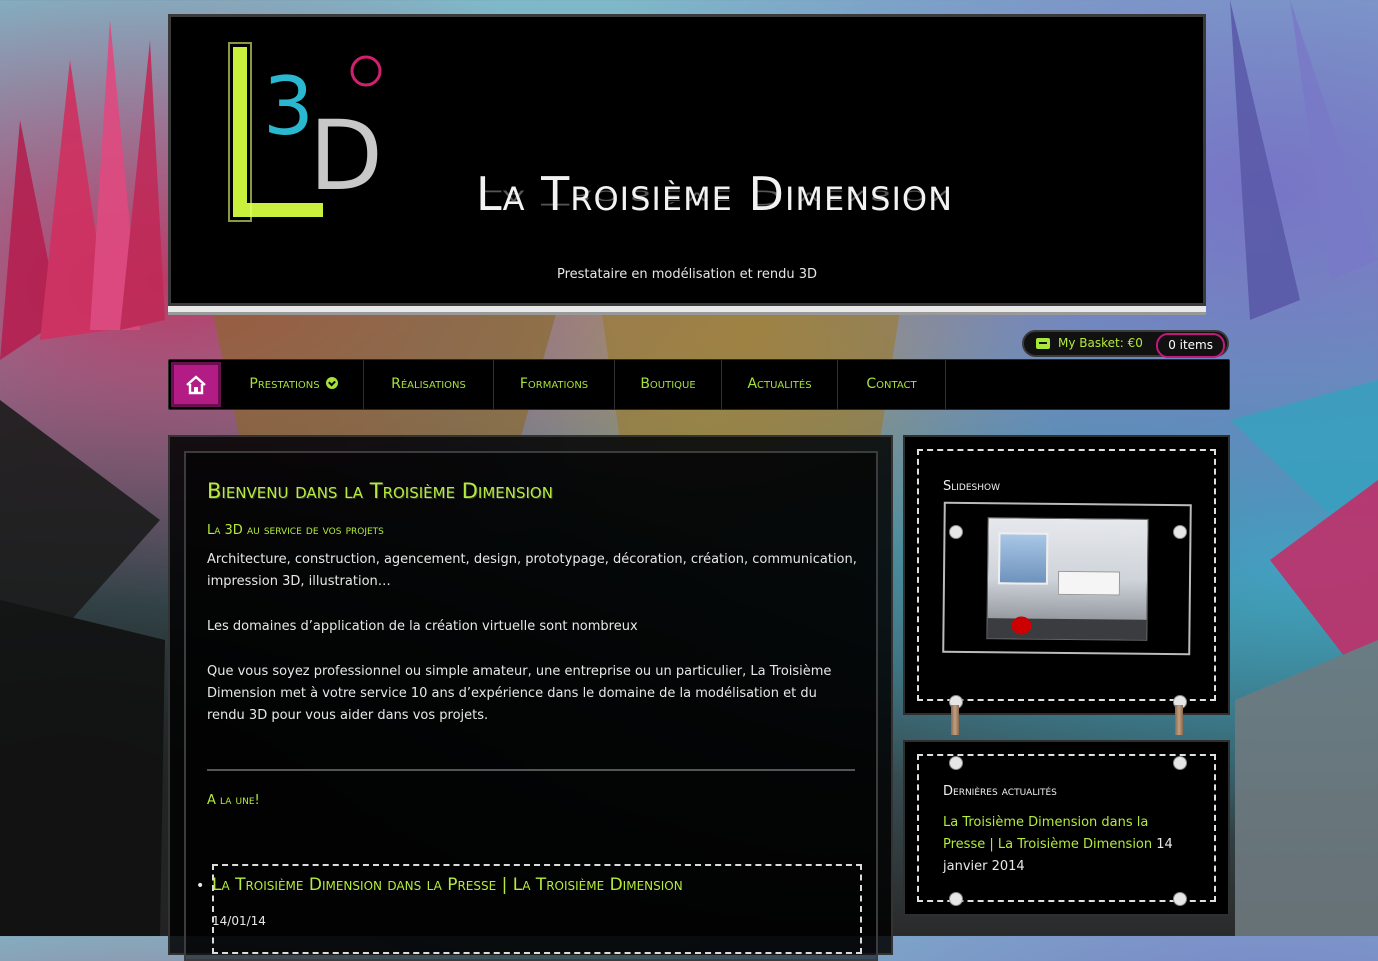 This screenshot has height=961, width=1378. I want to click on home-icon, so click(196, 385).